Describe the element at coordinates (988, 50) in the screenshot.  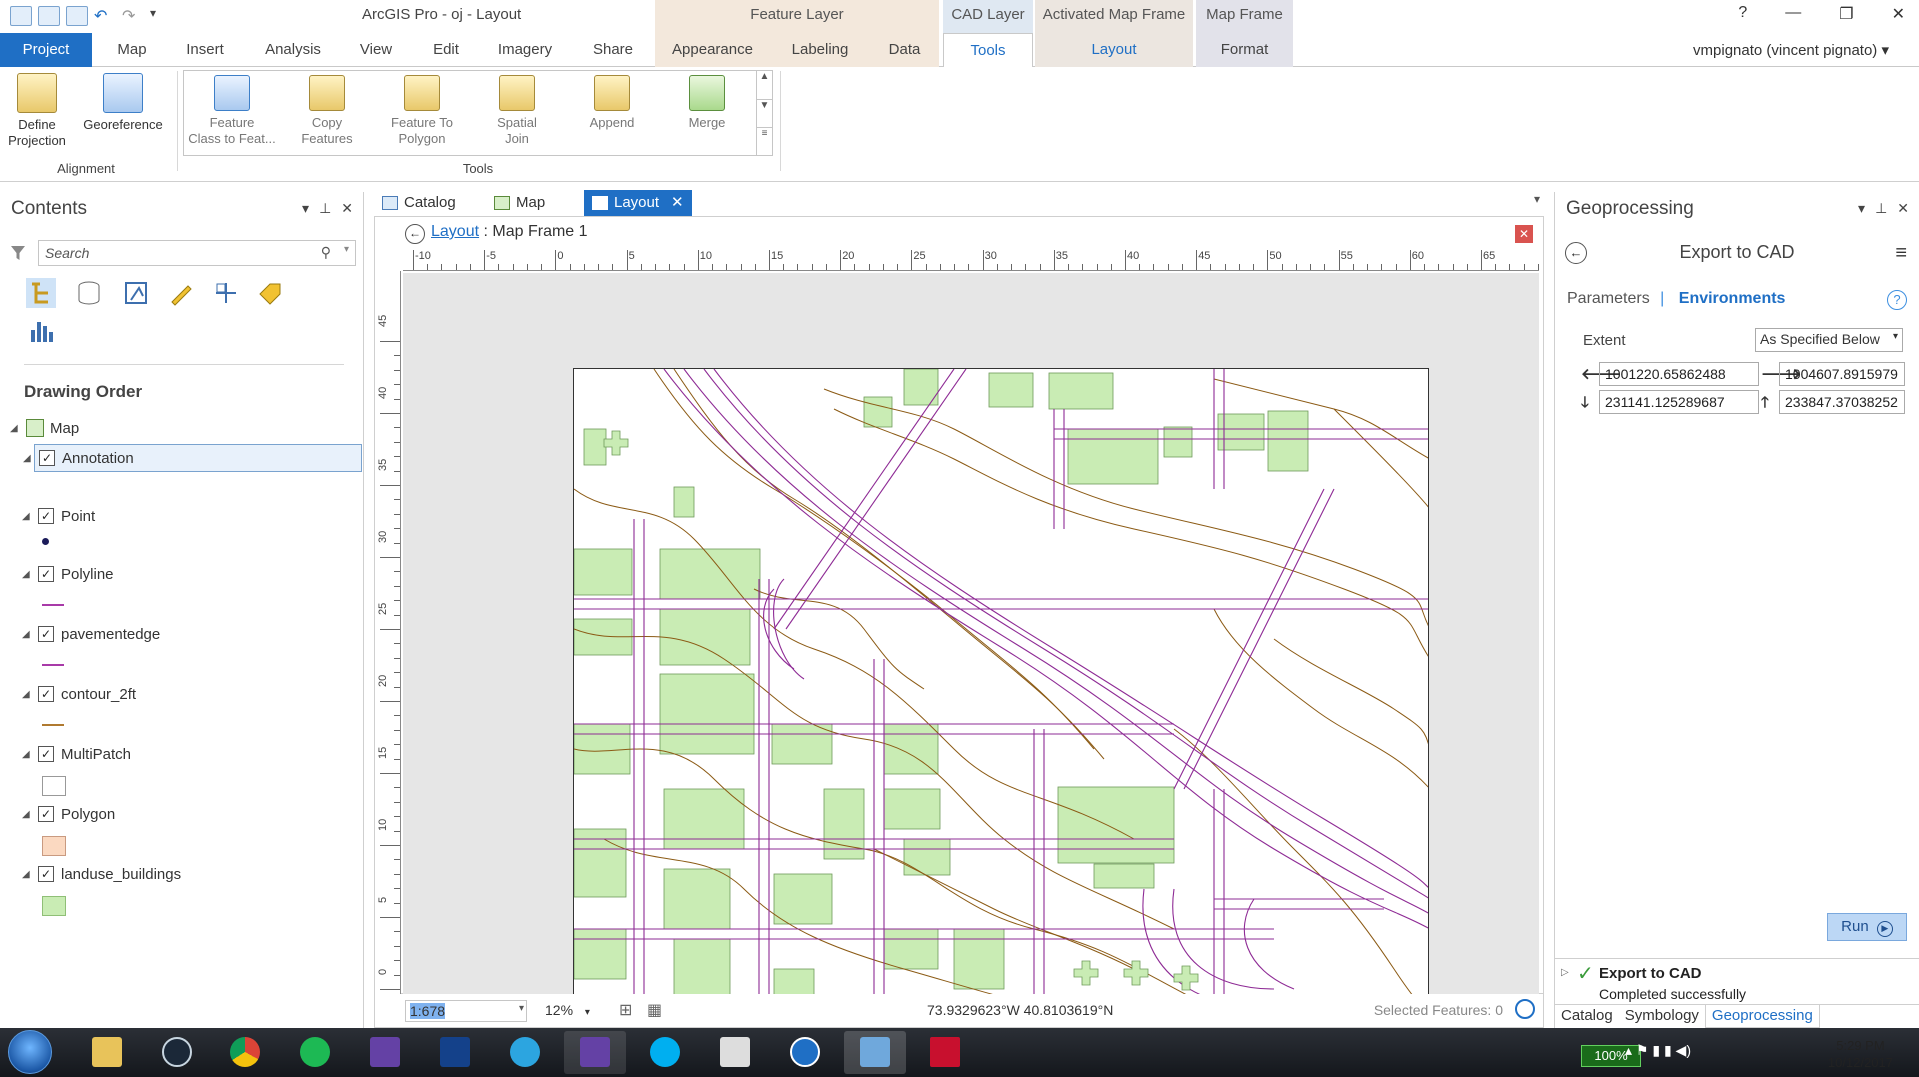
I see `tab-tools: Tools` at that location.